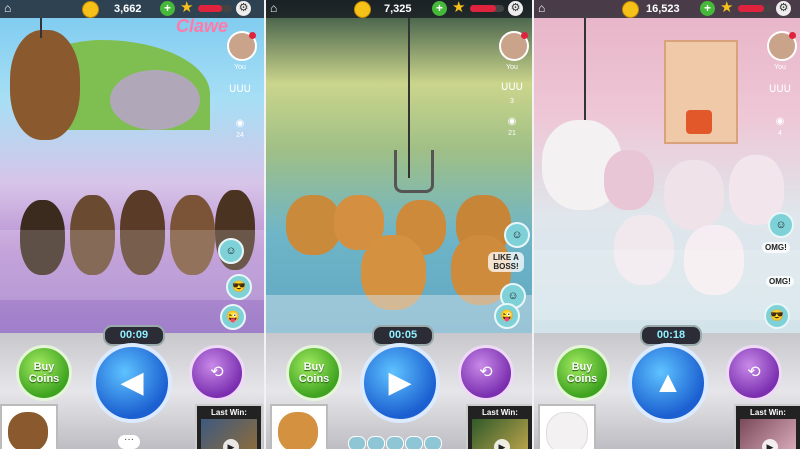  I want to click on viewers-count: 4, so click(780, 133).